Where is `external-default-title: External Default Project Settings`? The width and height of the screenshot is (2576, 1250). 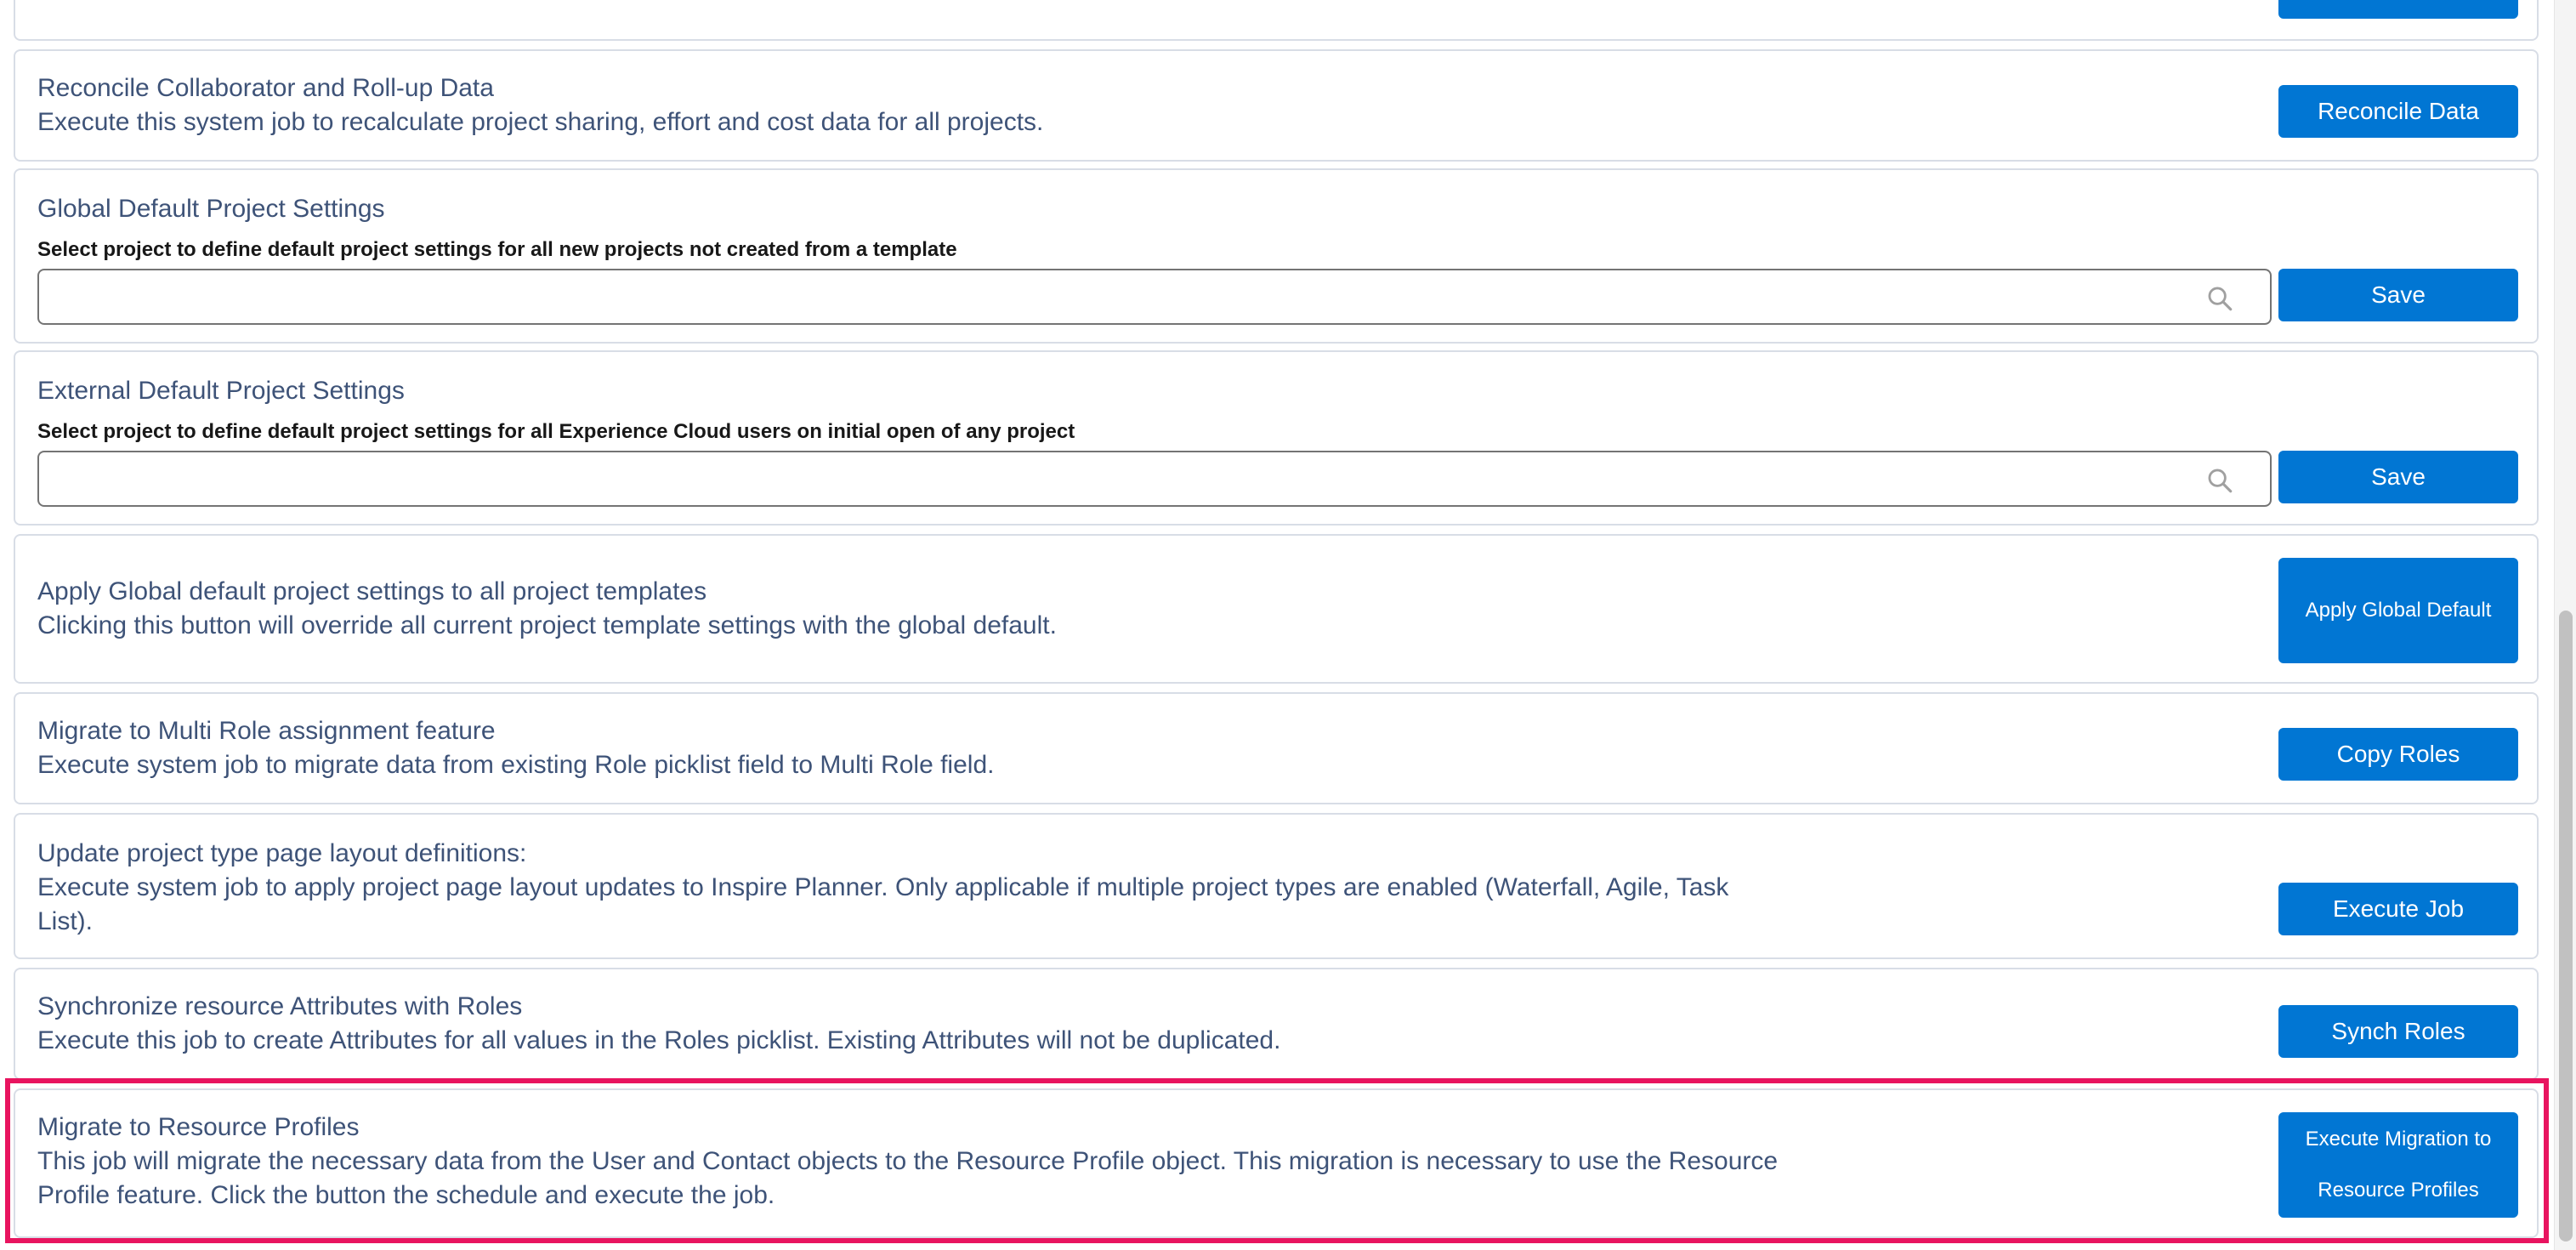
external-default-title: External Default Project Settings is located at coordinates (221, 391).